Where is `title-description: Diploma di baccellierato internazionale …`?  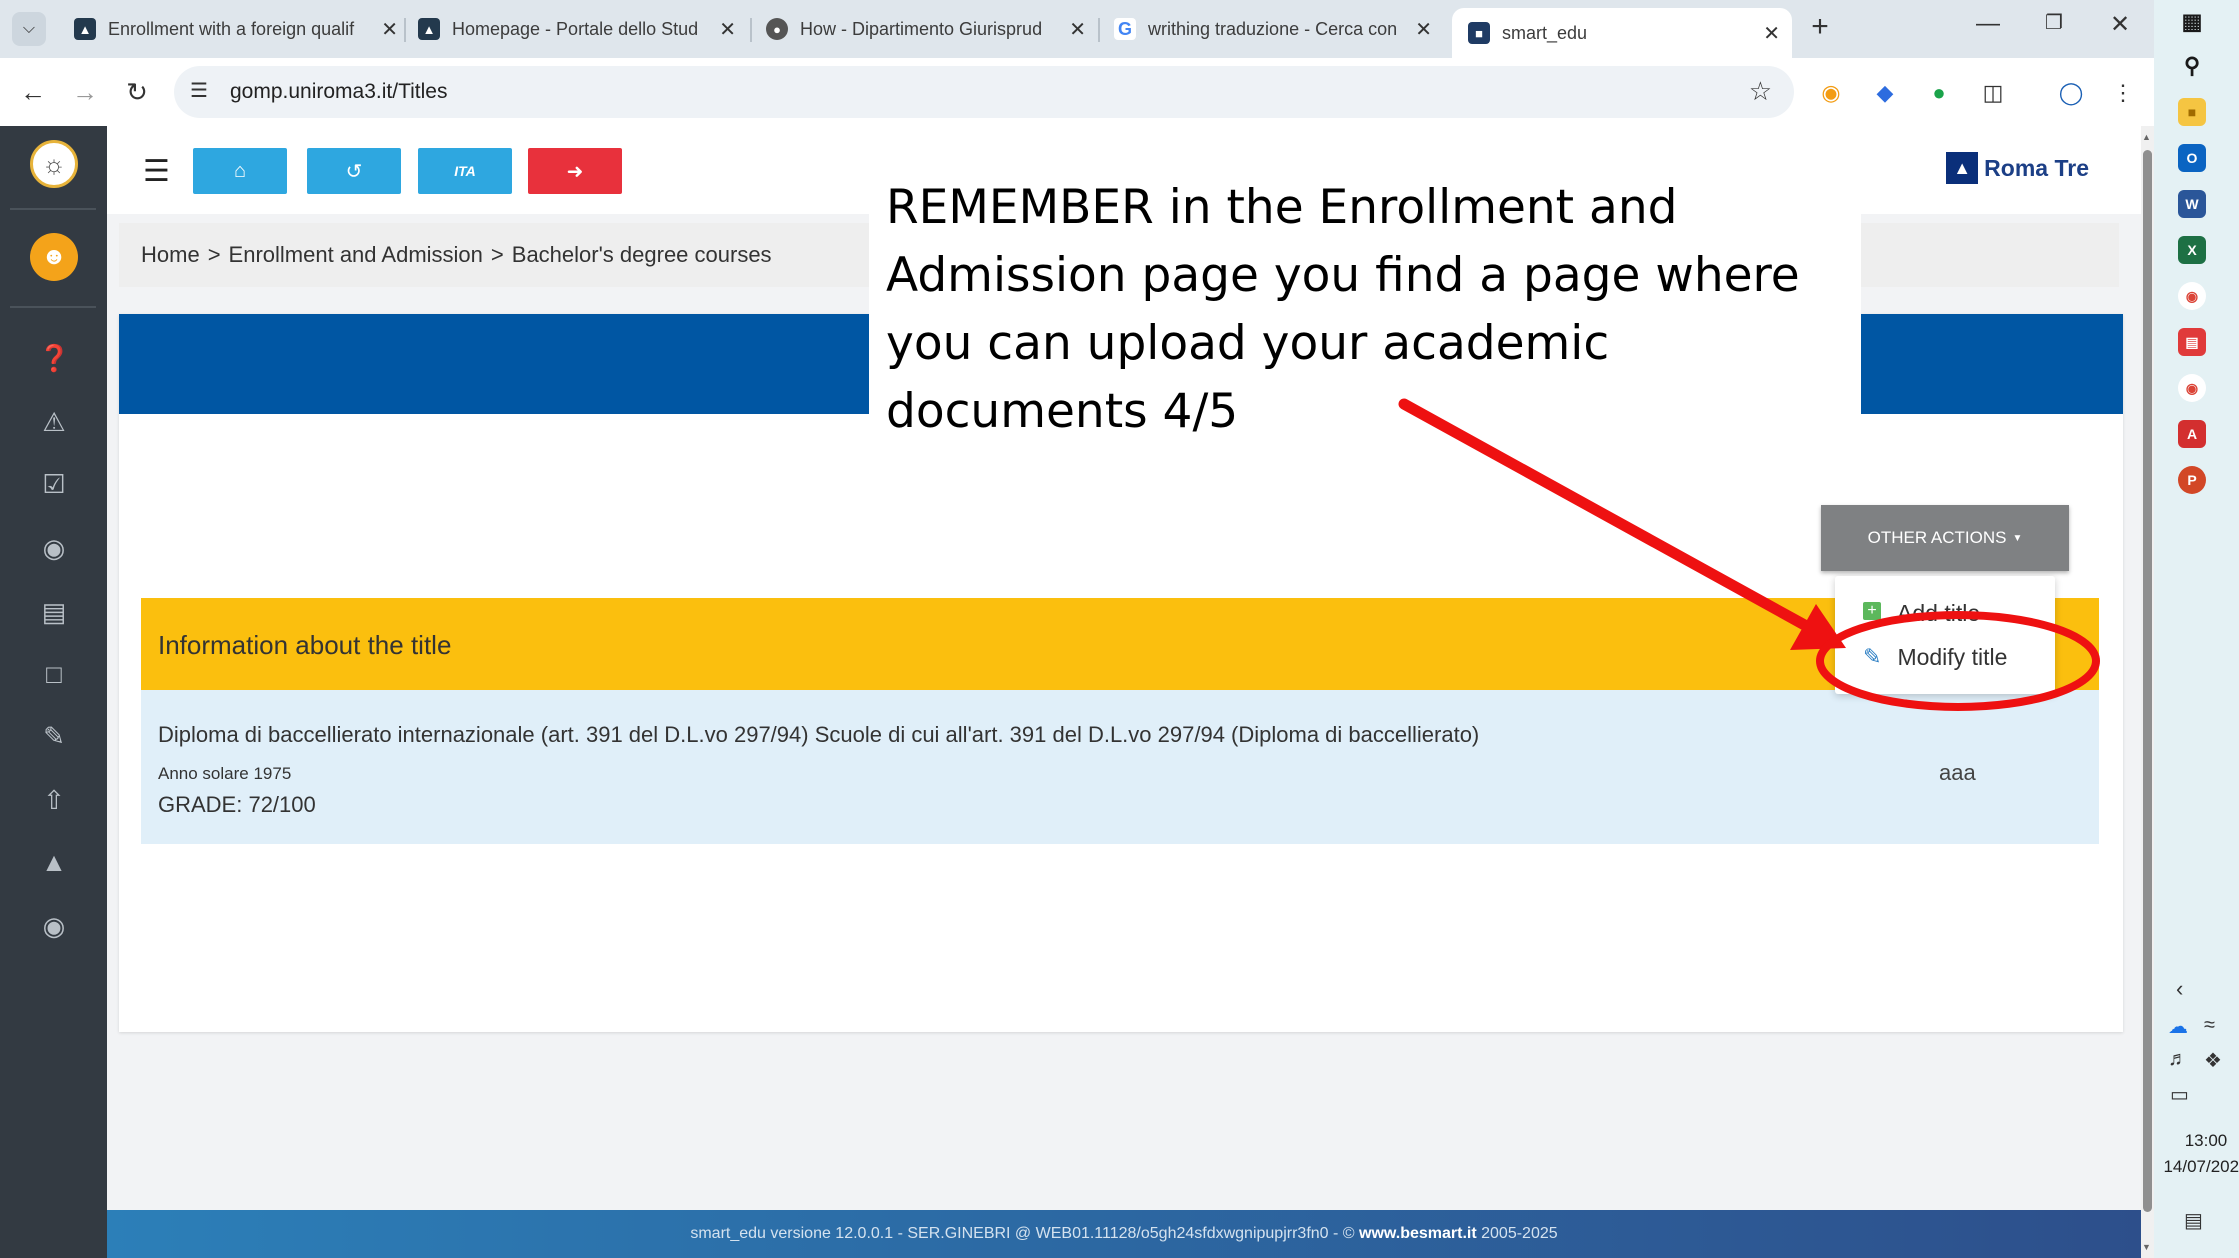 title-description: Diploma di baccellierato internazionale … is located at coordinates (819, 734).